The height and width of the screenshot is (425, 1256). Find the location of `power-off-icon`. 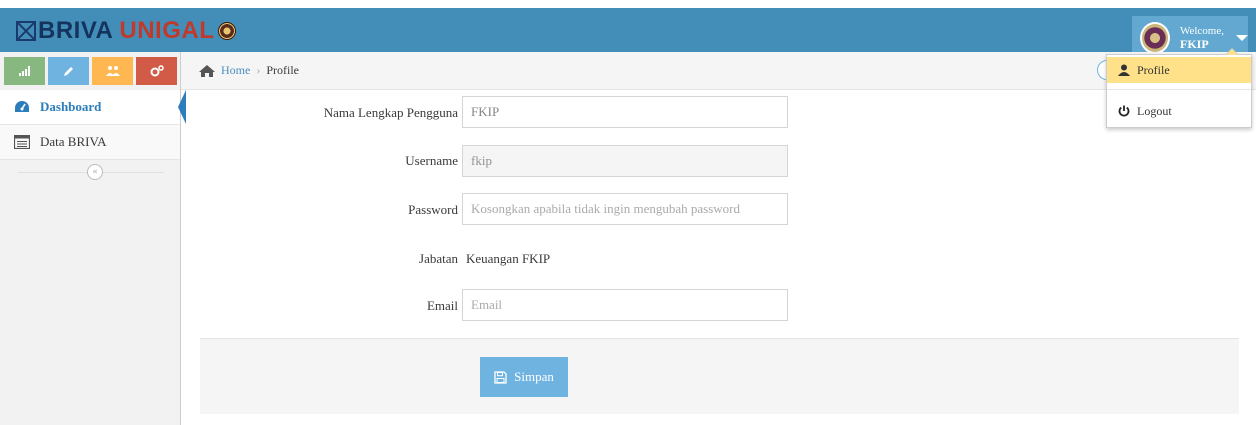

power-off-icon is located at coordinates (1124, 111).